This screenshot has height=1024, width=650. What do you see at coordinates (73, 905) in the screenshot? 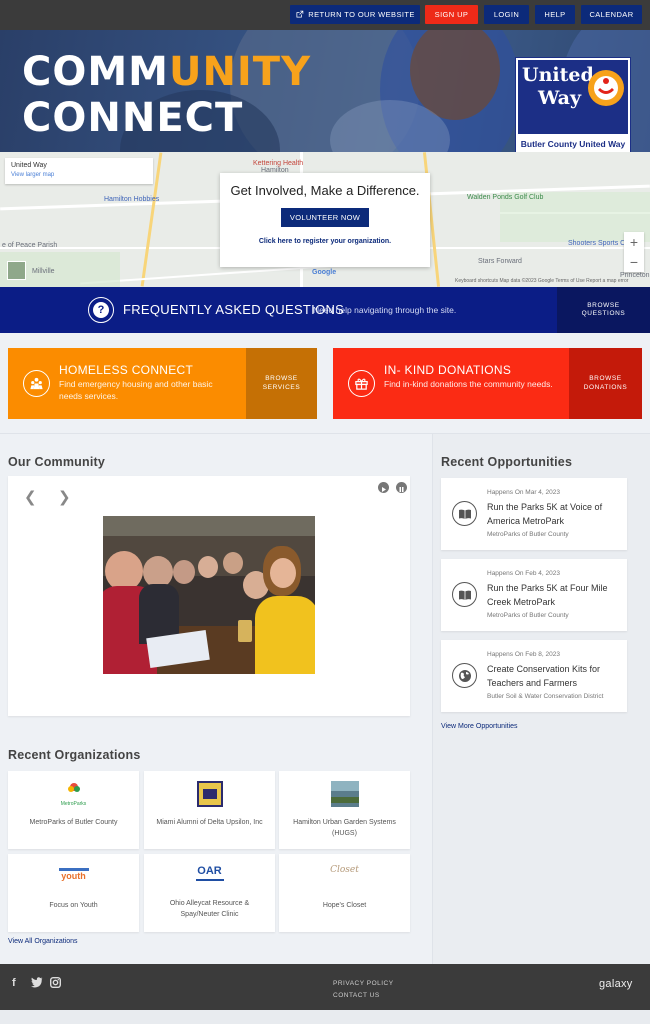
I see `organization-name: Focus on Youth` at bounding box center [73, 905].